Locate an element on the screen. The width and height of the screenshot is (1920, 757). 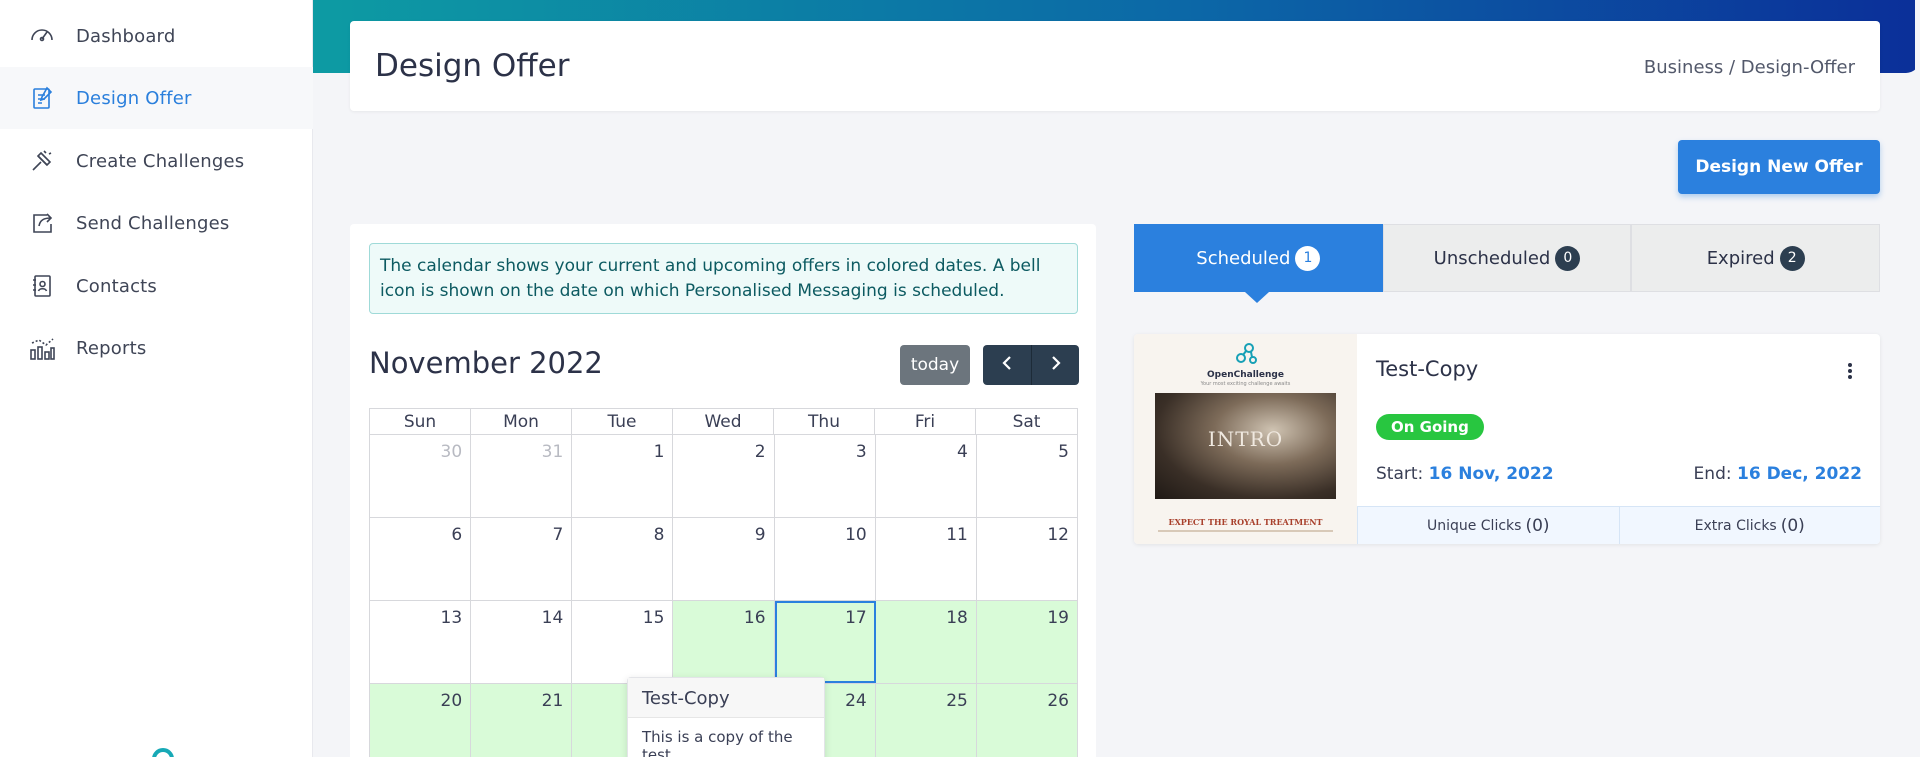
sidebar-item-create-challenges: Create Challenges is located at coordinates (156, 161).